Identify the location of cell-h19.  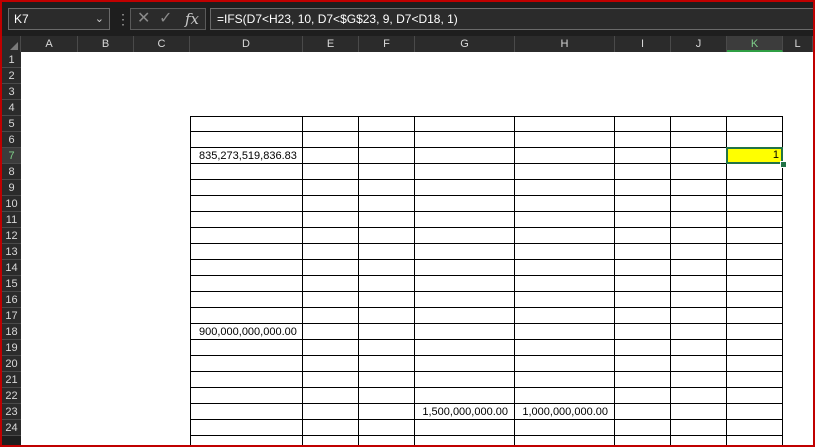
(565, 348).